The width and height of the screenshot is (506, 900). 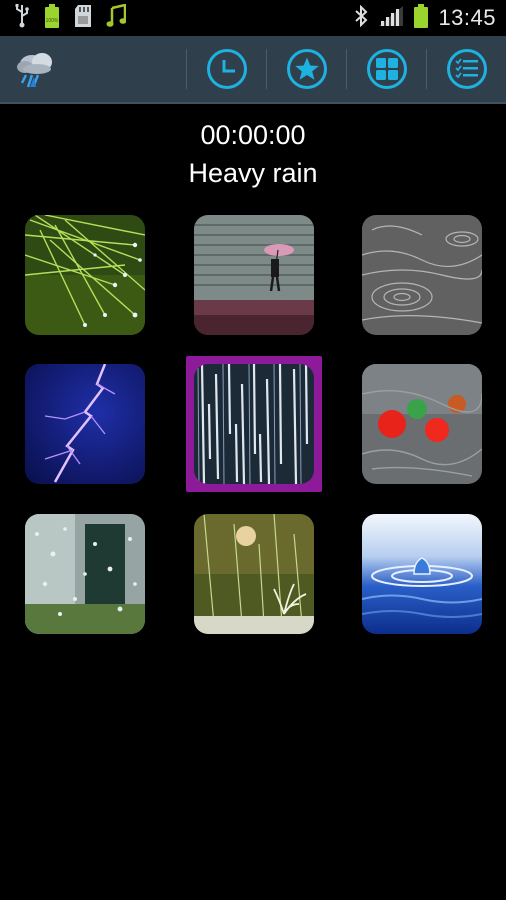 What do you see at coordinates (422, 574) in the screenshot?
I see `sound-tile-water-drop` at bounding box center [422, 574].